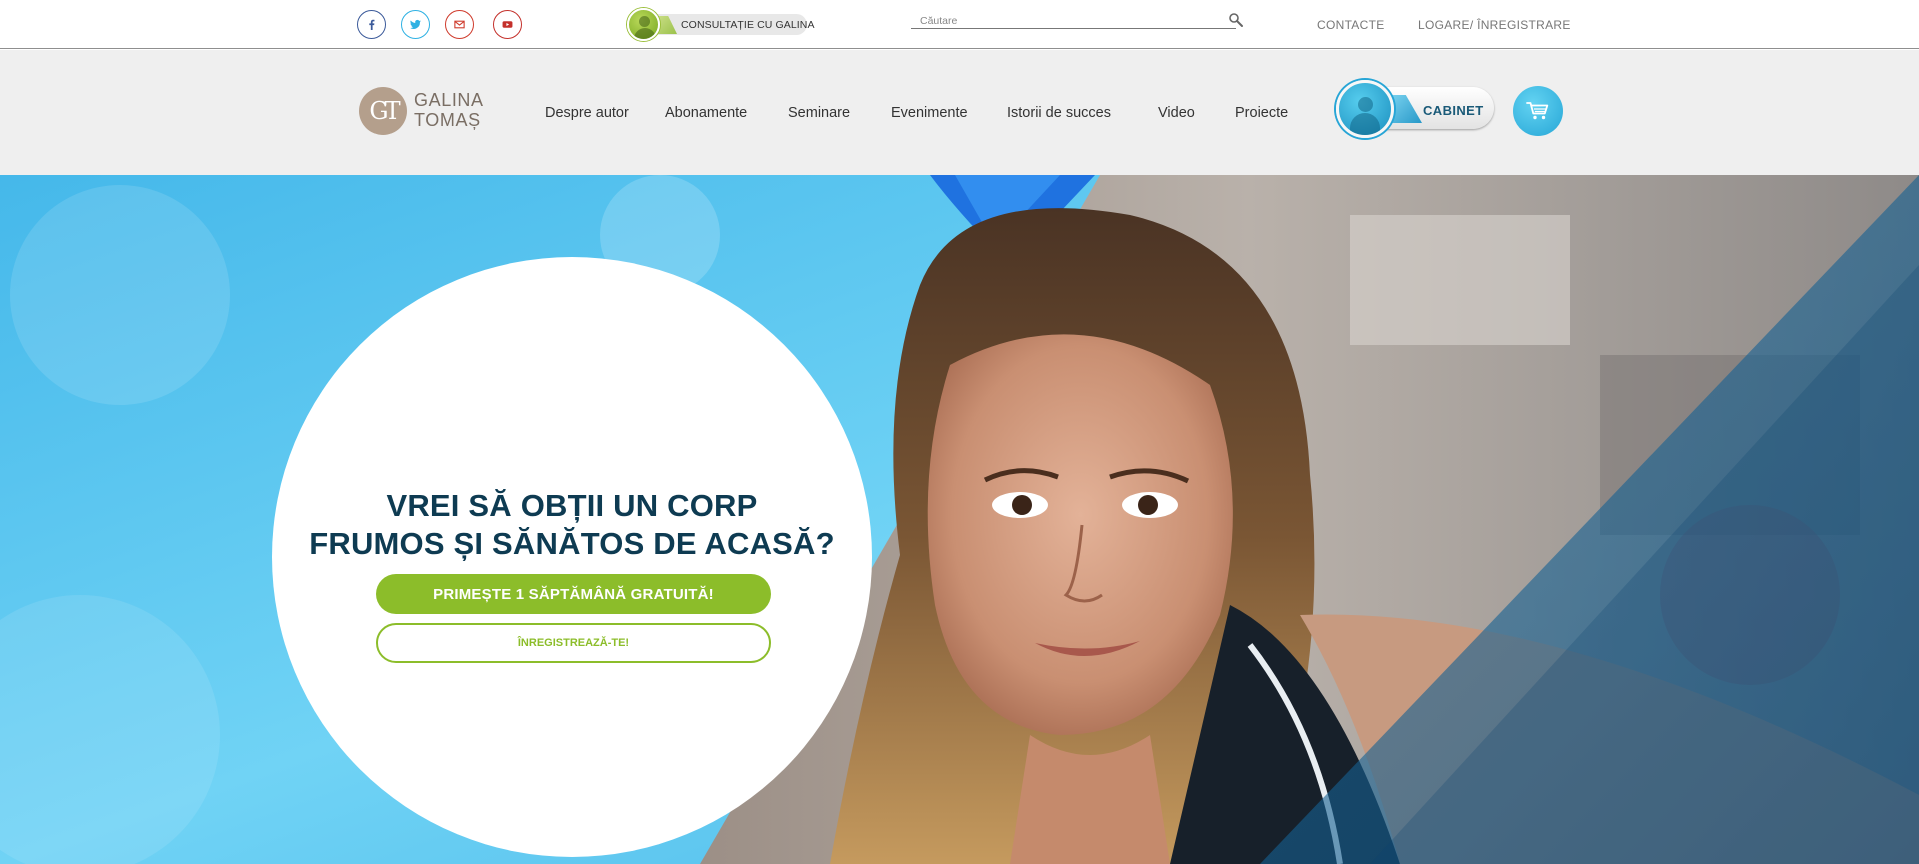 The image size is (1919, 864). I want to click on cabinet-label: CABINET, so click(1453, 110).